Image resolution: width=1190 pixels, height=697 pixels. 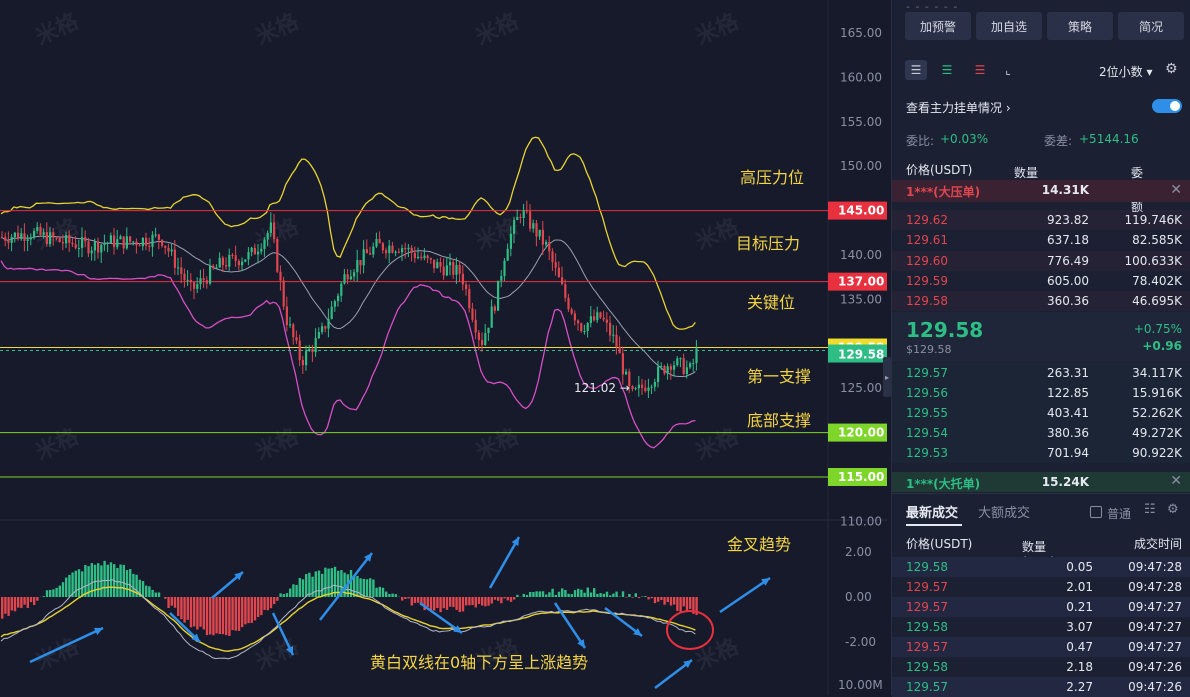 I want to click on book-expand-icon: ⌞, so click(x=1008, y=70).